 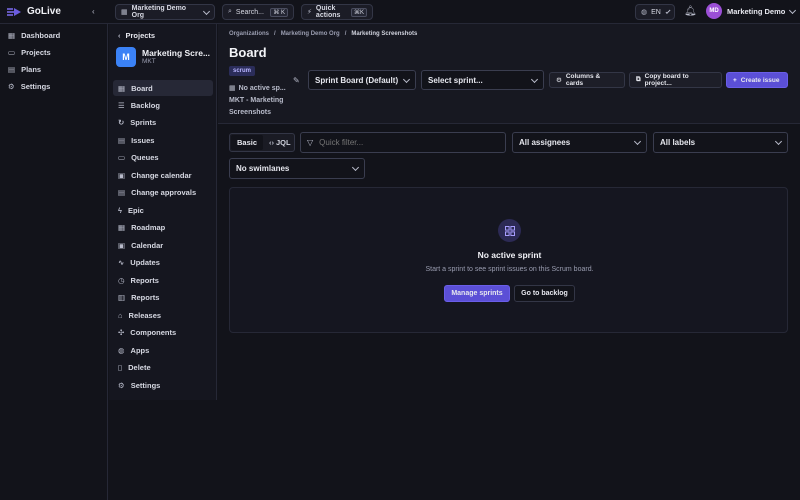 What do you see at coordinates (328, 12) in the screenshot?
I see `quick-actions-label: Quick actions` at bounding box center [328, 12].